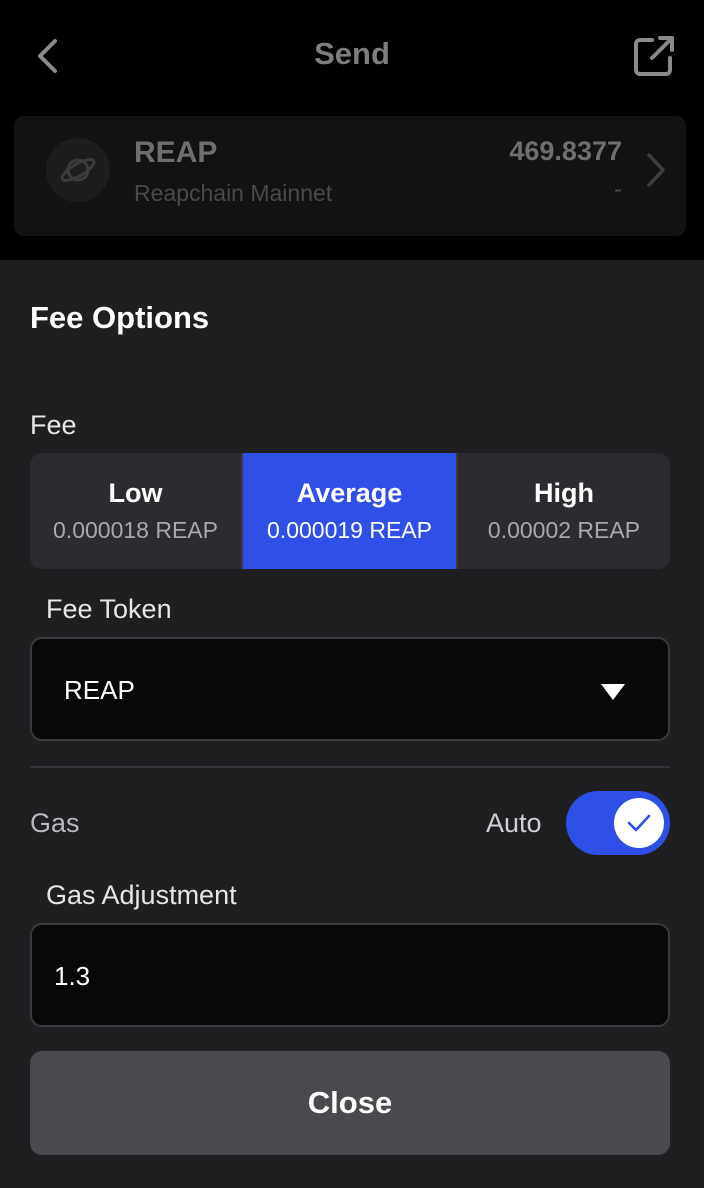  I want to click on sheet-title: Fee Options, so click(120, 317).